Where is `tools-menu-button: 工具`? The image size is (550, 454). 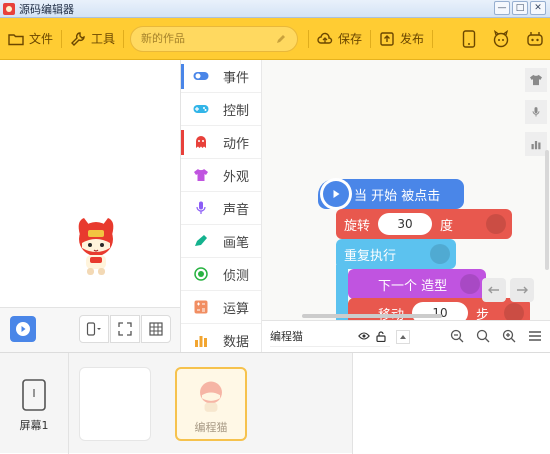 tools-menu-button: 工具 is located at coordinates (92, 39).